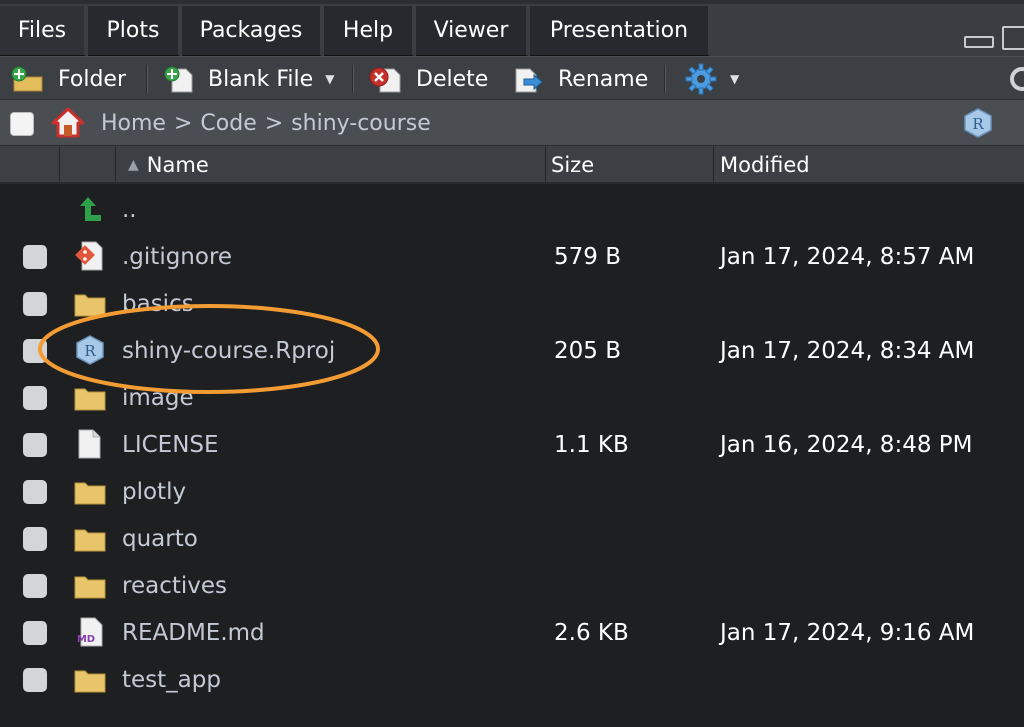 The image size is (1024, 727). What do you see at coordinates (512, 303) in the screenshot?
I see `file-row: basics` at bounding box center [512, 303].